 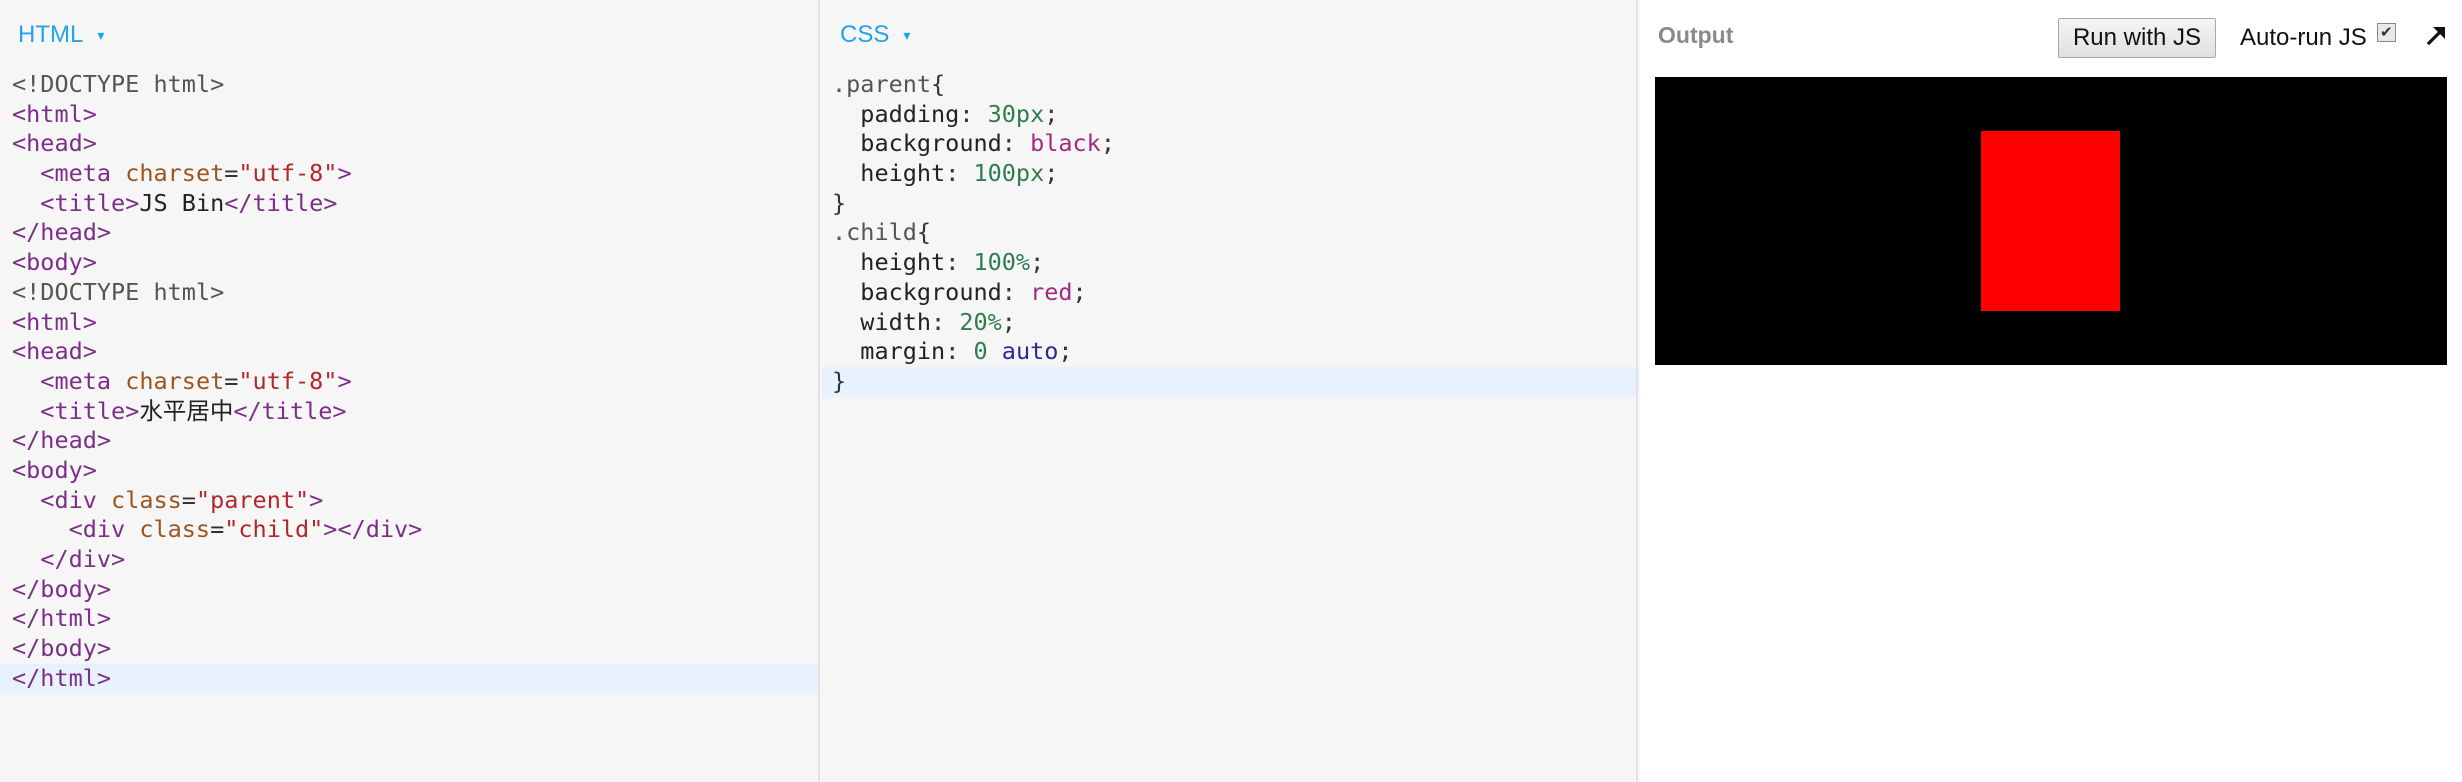 I want to click on code-line: background: black;, so click(x=1229, y=144).